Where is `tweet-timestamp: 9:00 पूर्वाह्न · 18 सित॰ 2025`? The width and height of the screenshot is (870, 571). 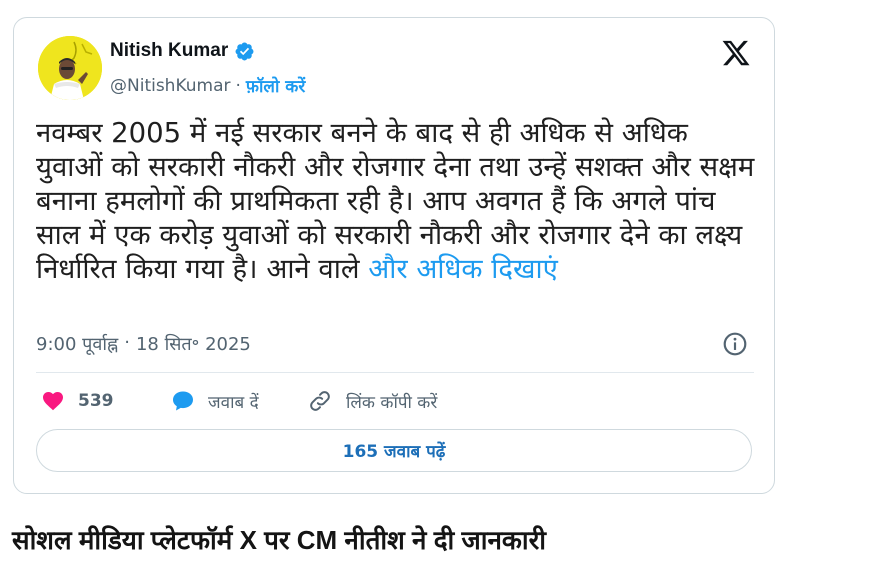 tweet-timestamp: 9:00 पूर्वाह्न · 18 सित॰ 2025 is located at coordinates (143, 344).